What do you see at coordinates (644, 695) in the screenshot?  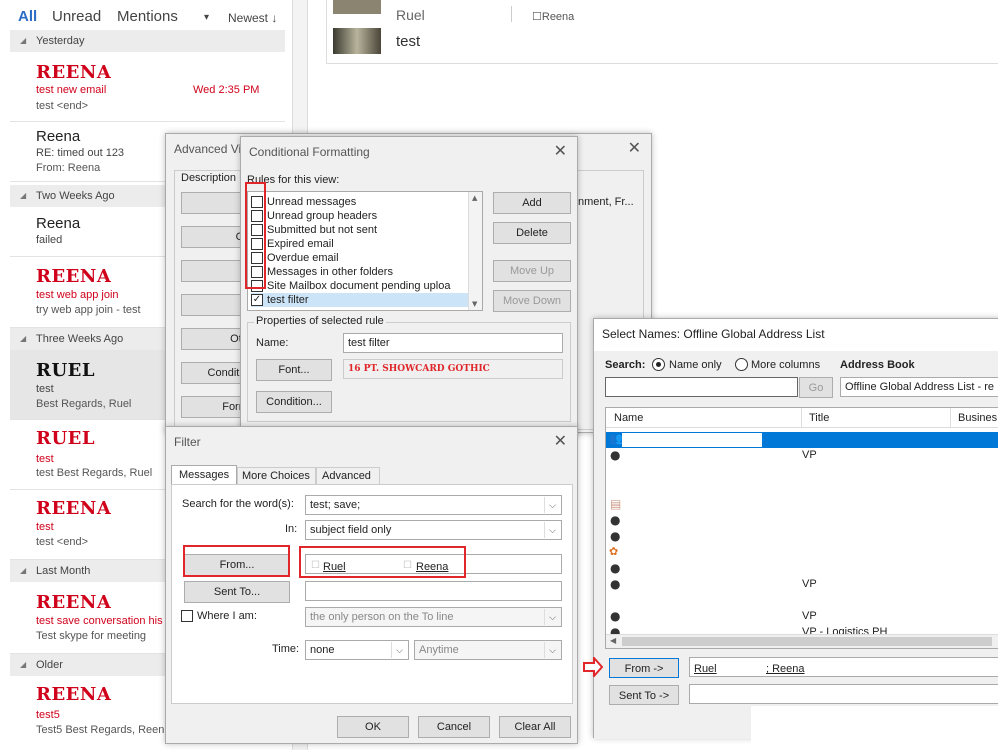 I see `sent-to-arrow-button: Sent To ->` at bounding box center [644, 695].